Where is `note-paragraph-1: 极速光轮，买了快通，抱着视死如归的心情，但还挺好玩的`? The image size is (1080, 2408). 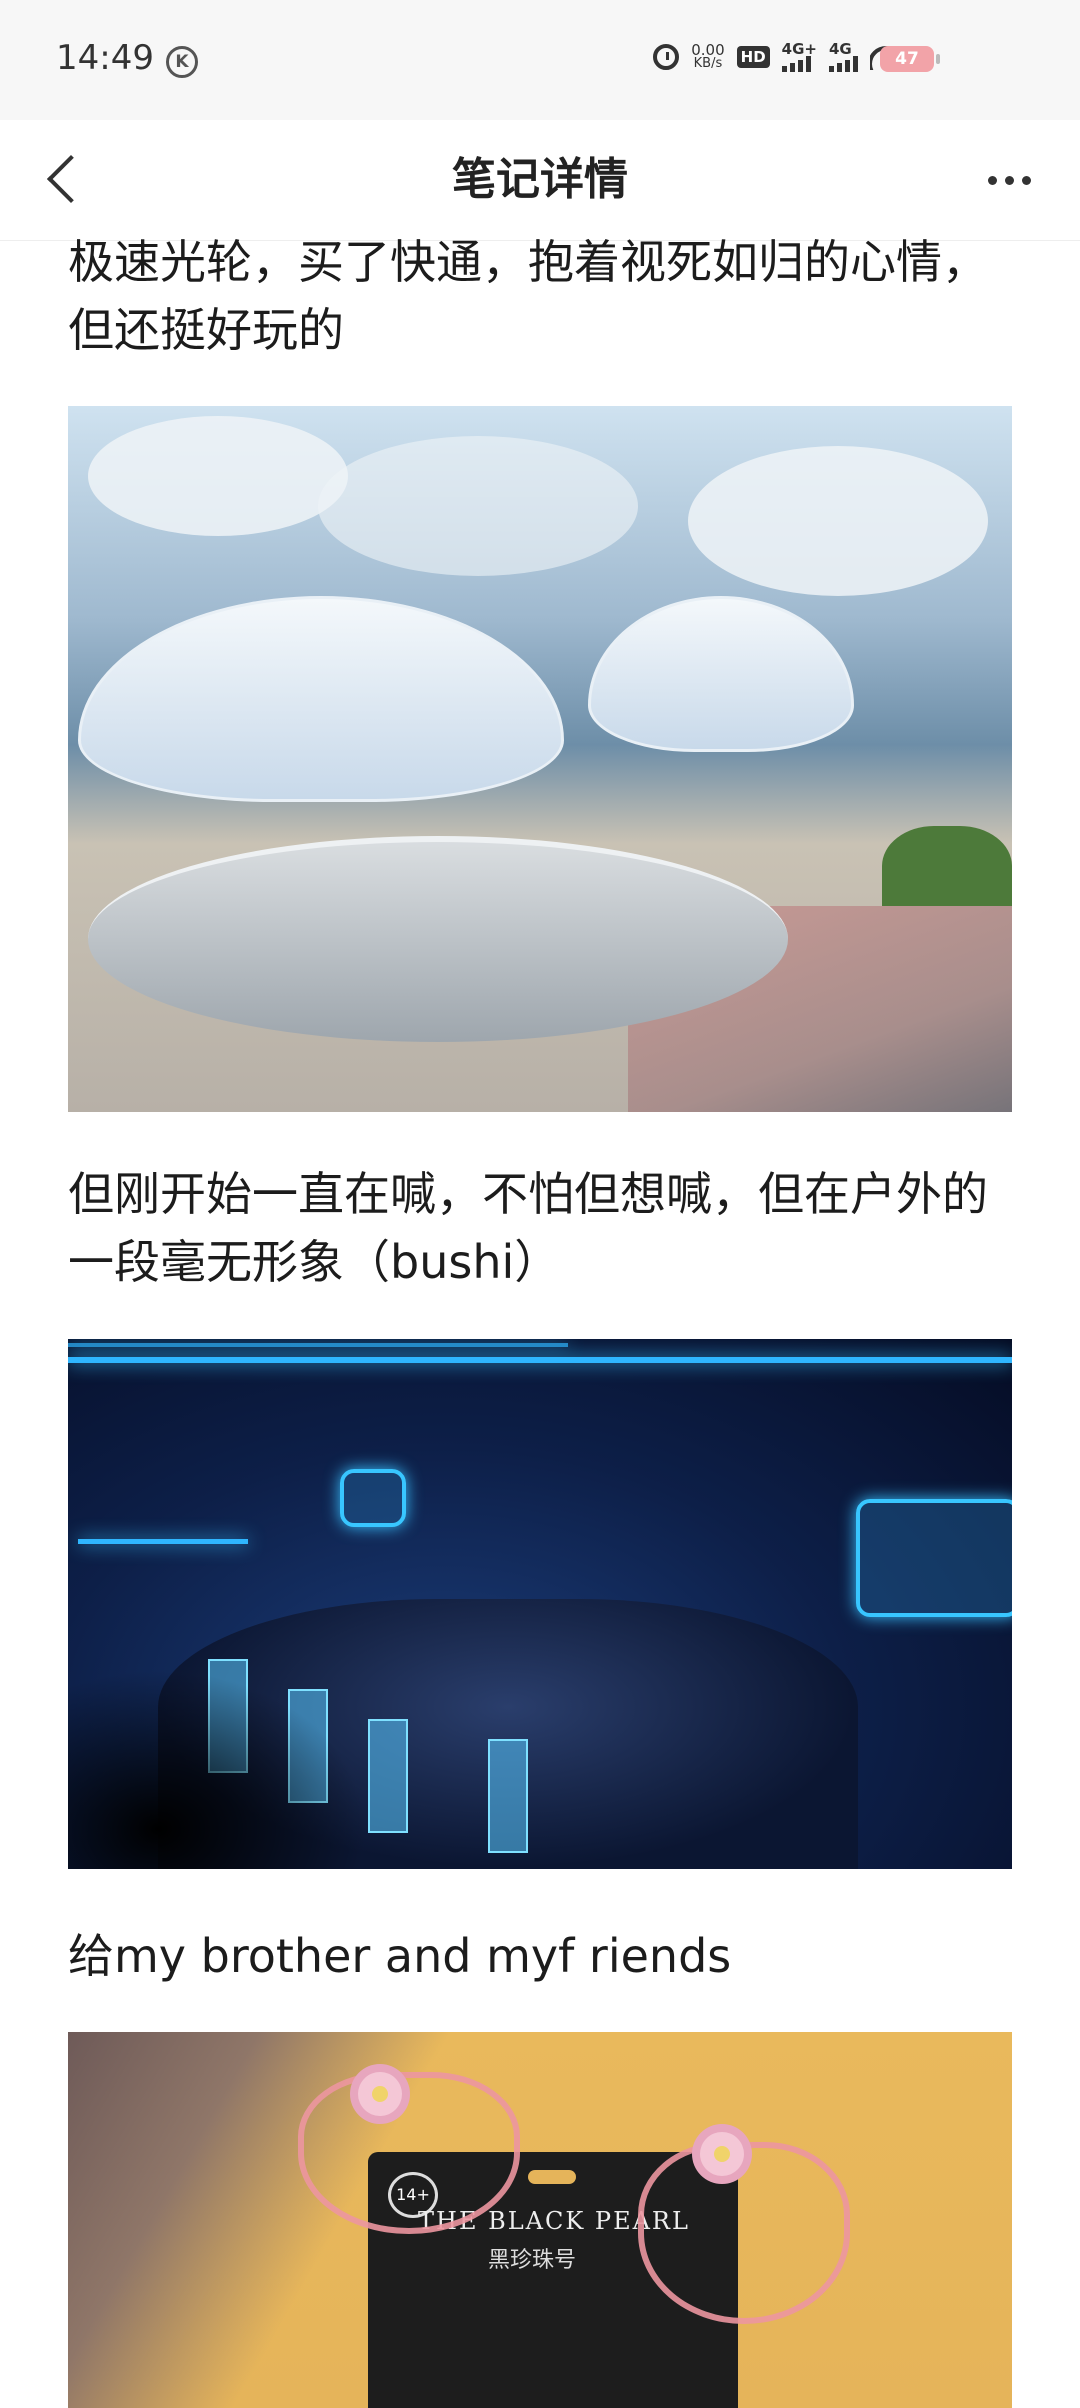 note-paragraph-1: 极速光轮，买了快通，抱着视死如归的心情，但还挺好玩的 is located at coordinates (528, 296).